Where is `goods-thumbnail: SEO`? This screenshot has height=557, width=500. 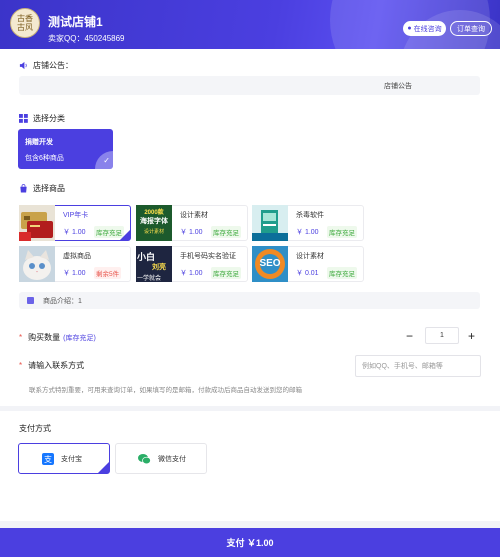
goods-thumbnail: SEO is located at coordinates (270, 264).